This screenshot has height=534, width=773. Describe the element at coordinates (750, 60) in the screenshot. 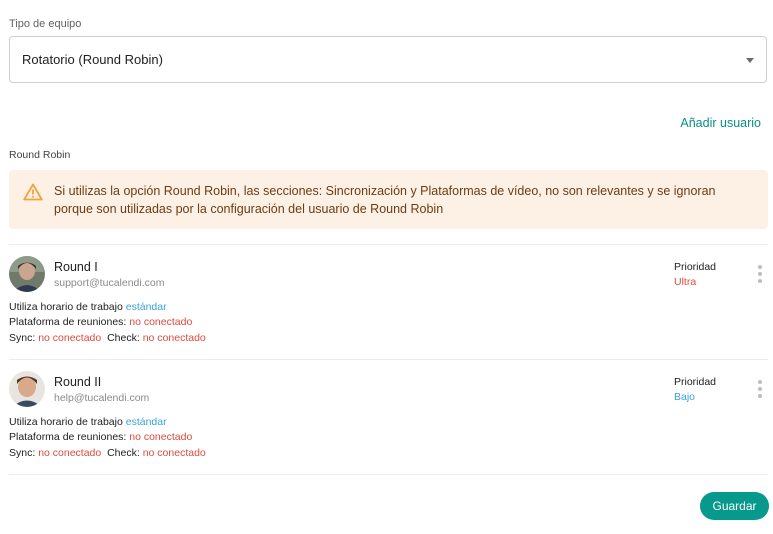

I see `chevron-down-icon` at that location.